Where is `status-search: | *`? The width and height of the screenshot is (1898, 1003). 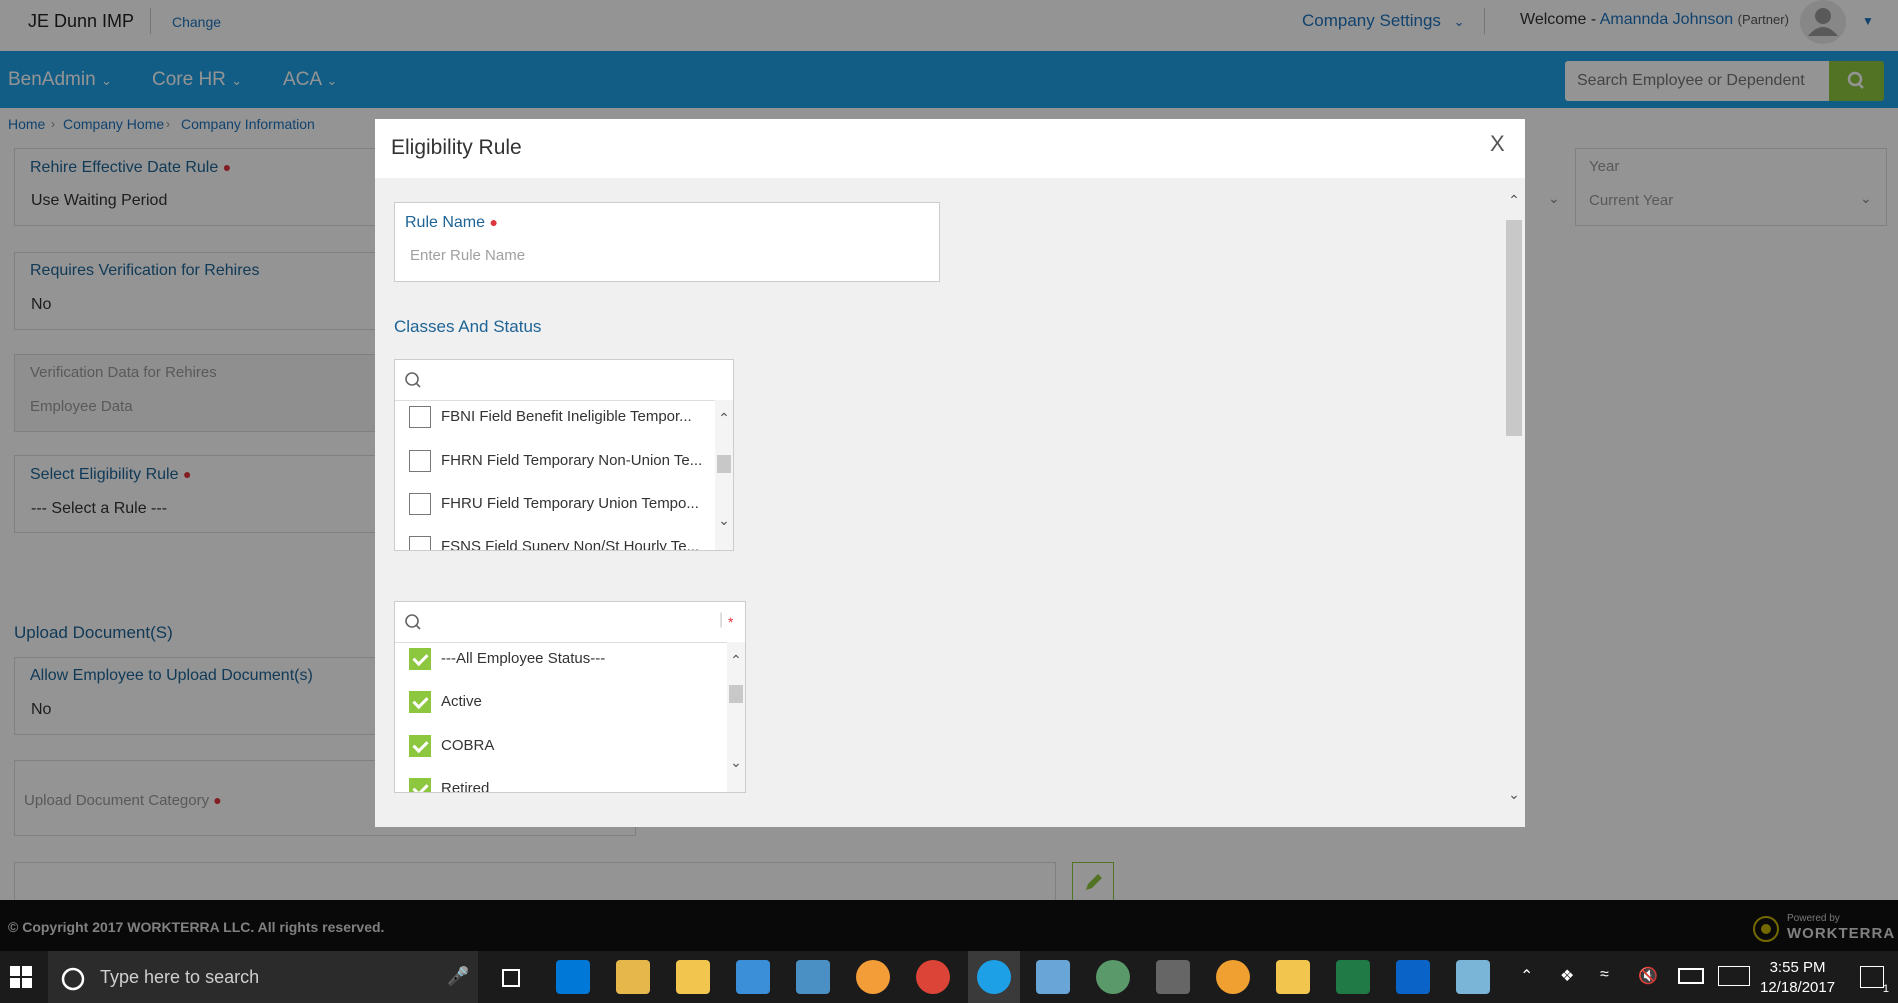
status-search: | * is located at coordinates (570, 622).